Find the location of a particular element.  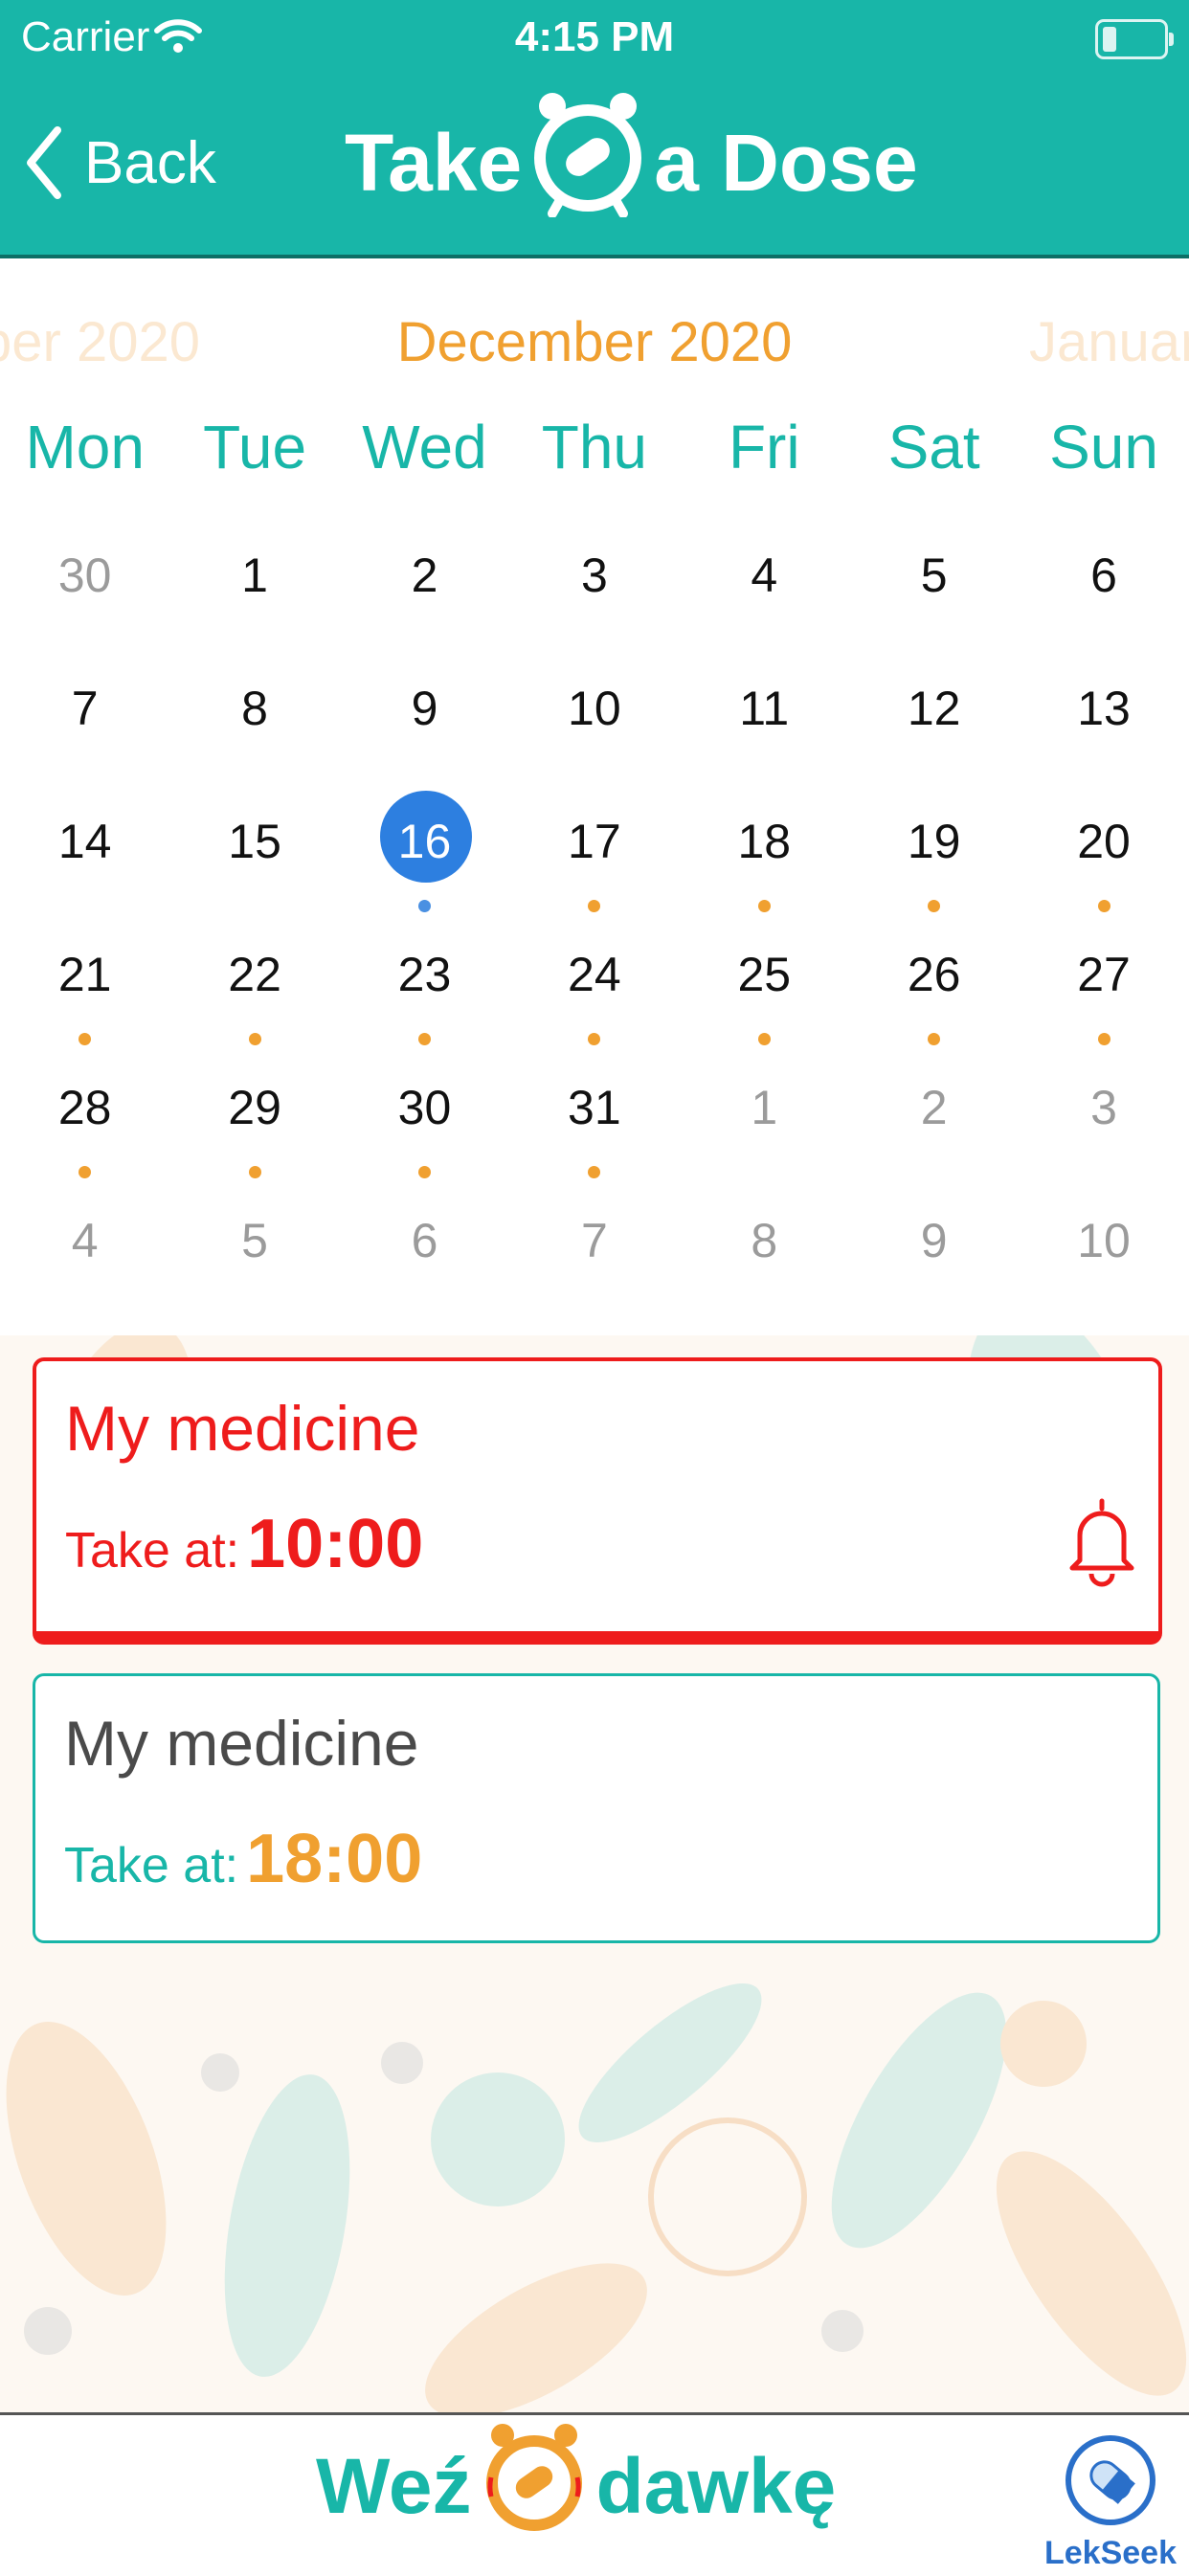

calendar-day: 17 is located at coordinates (594, 850).